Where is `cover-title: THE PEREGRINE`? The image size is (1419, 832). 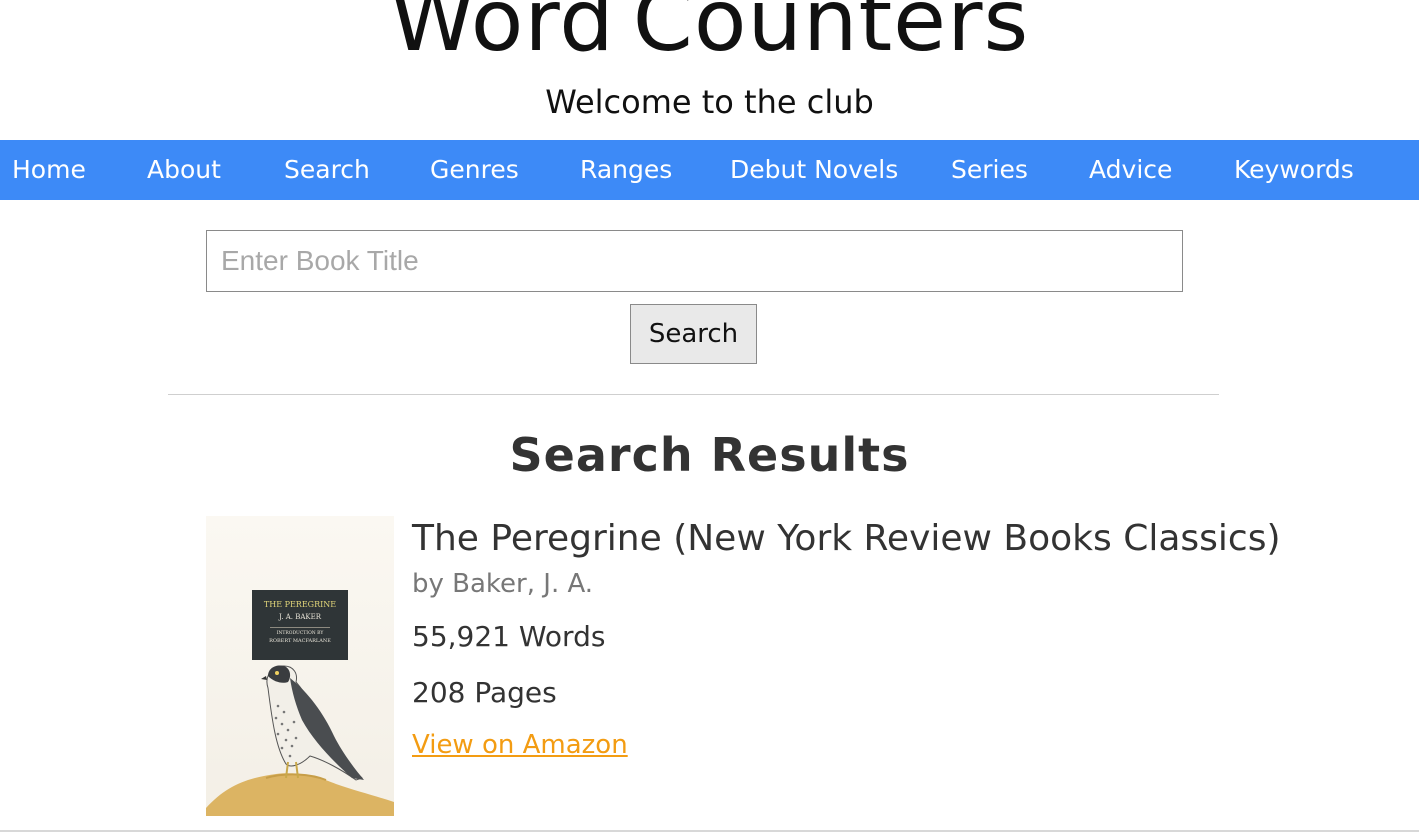
cover-title: THE PEREGRINE is located at coordinates (300, 604).